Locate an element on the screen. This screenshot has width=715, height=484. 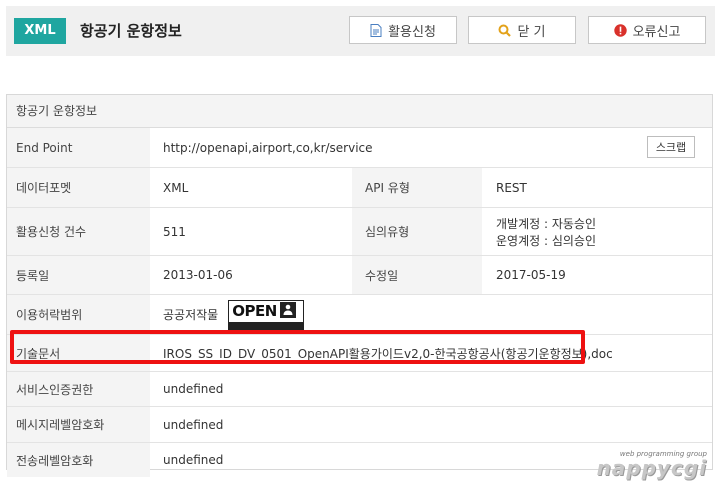
apply-button-label: 활용신청 is located at coordinates (412, 32).